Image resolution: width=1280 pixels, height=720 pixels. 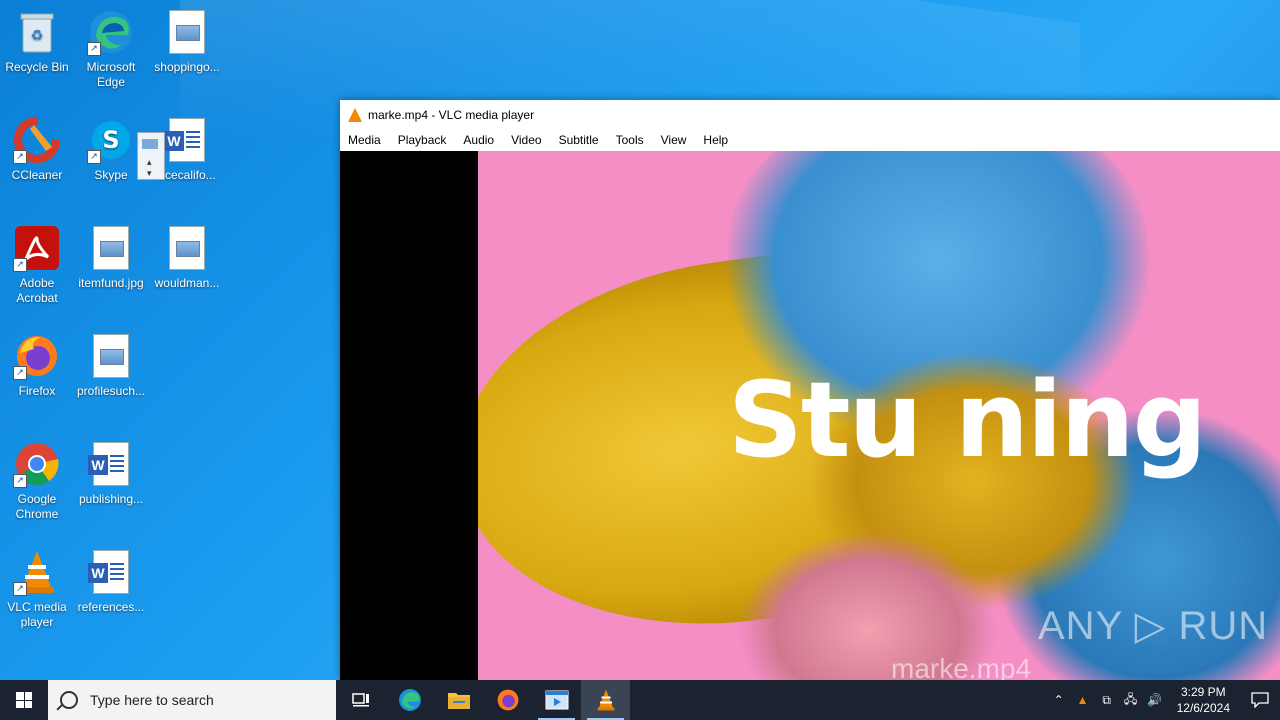 I want to click on search-icon, so click(x=69, y=700).